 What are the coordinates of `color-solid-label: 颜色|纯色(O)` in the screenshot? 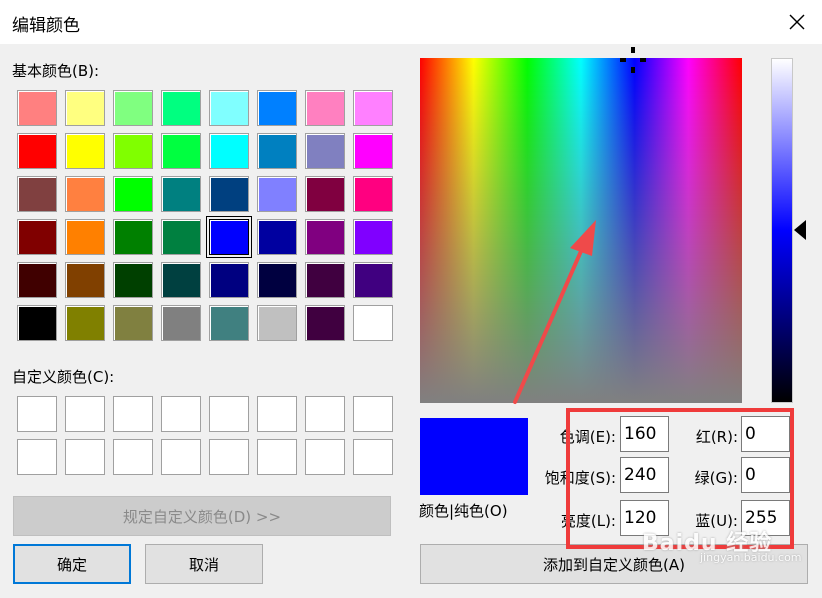 It's located at (463, 511).